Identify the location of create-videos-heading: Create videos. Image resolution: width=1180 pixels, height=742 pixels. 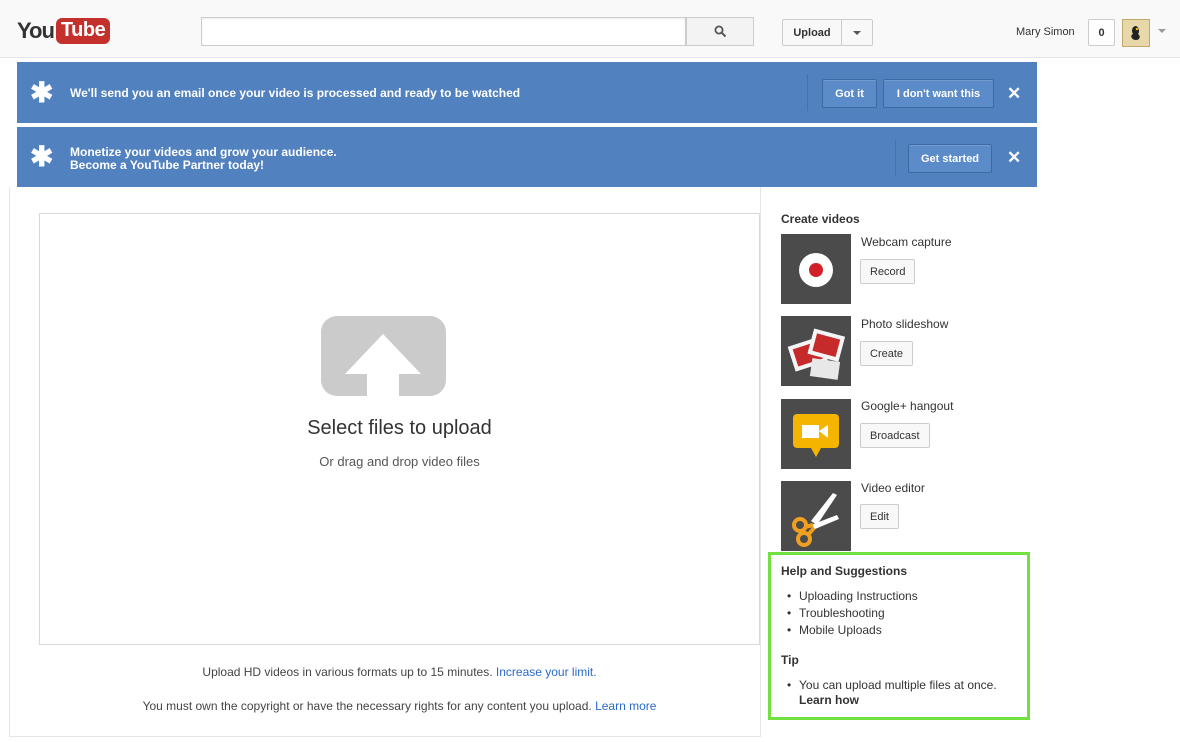
(820, 219).